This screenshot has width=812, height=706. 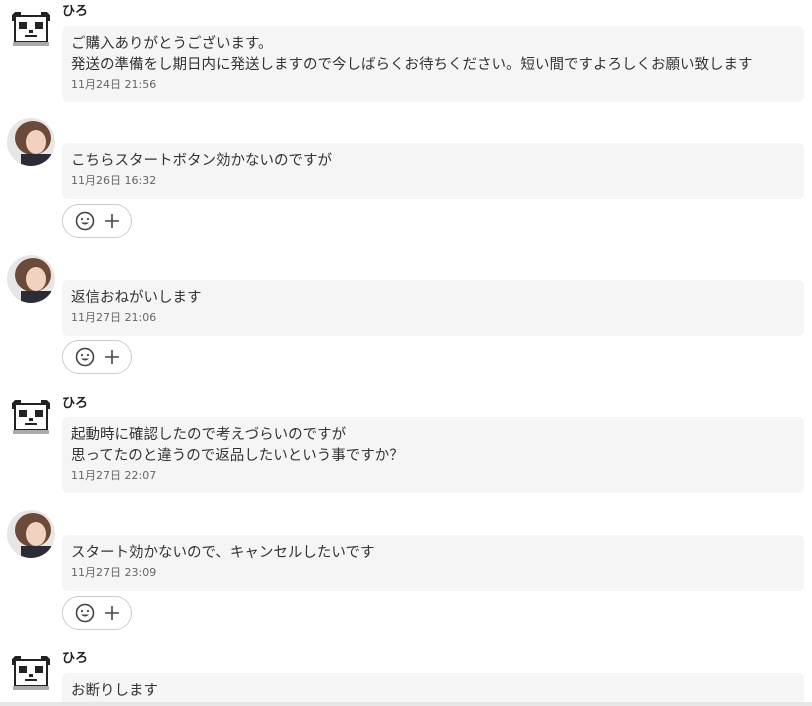 What do you see at coordinates (114, 572) in the screenshot?
I see `message-timestamp: 11月27日 23:09` at bounding box center [114, 572].